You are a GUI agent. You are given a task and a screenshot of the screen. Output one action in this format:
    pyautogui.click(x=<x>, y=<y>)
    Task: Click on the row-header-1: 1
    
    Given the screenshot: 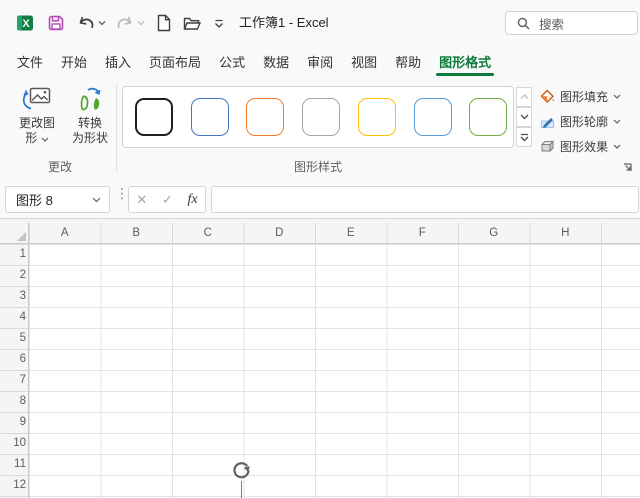 What is the action you would take?
    pyautogui.click(x=13, y=254)
    